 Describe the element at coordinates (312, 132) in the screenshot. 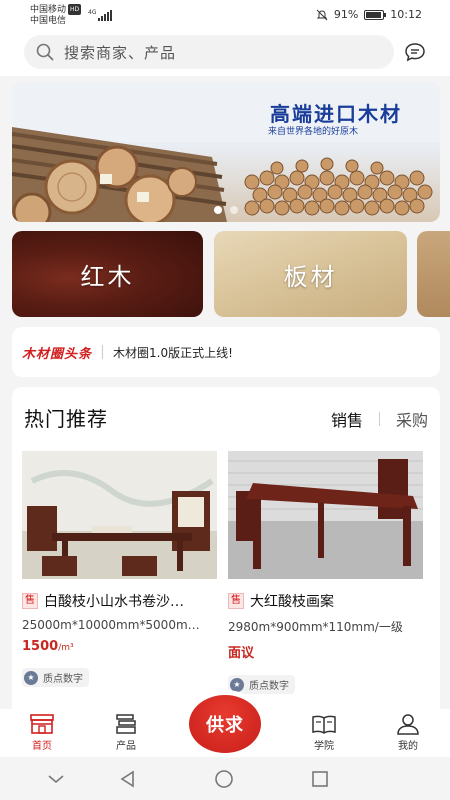

I see `banner-subtitle: 来自世界各地的好原木` at that location.